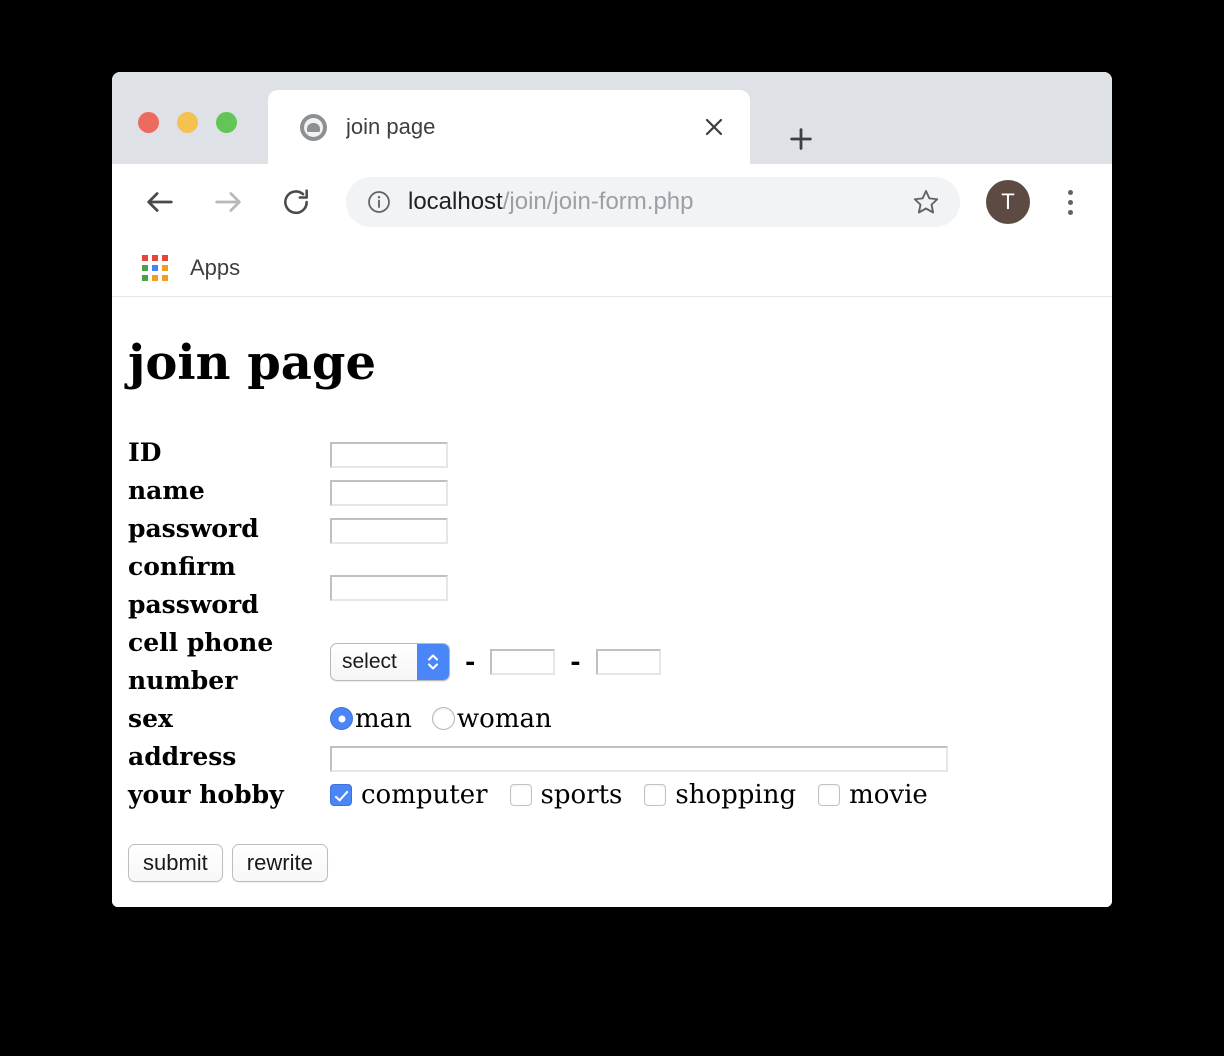 This screenshot has height=1056, width=1224. Describe the element at coordinates (640, 795) in the screenshot. I see `hobby-checkbox-group: computer sports shopping movie` at that location.